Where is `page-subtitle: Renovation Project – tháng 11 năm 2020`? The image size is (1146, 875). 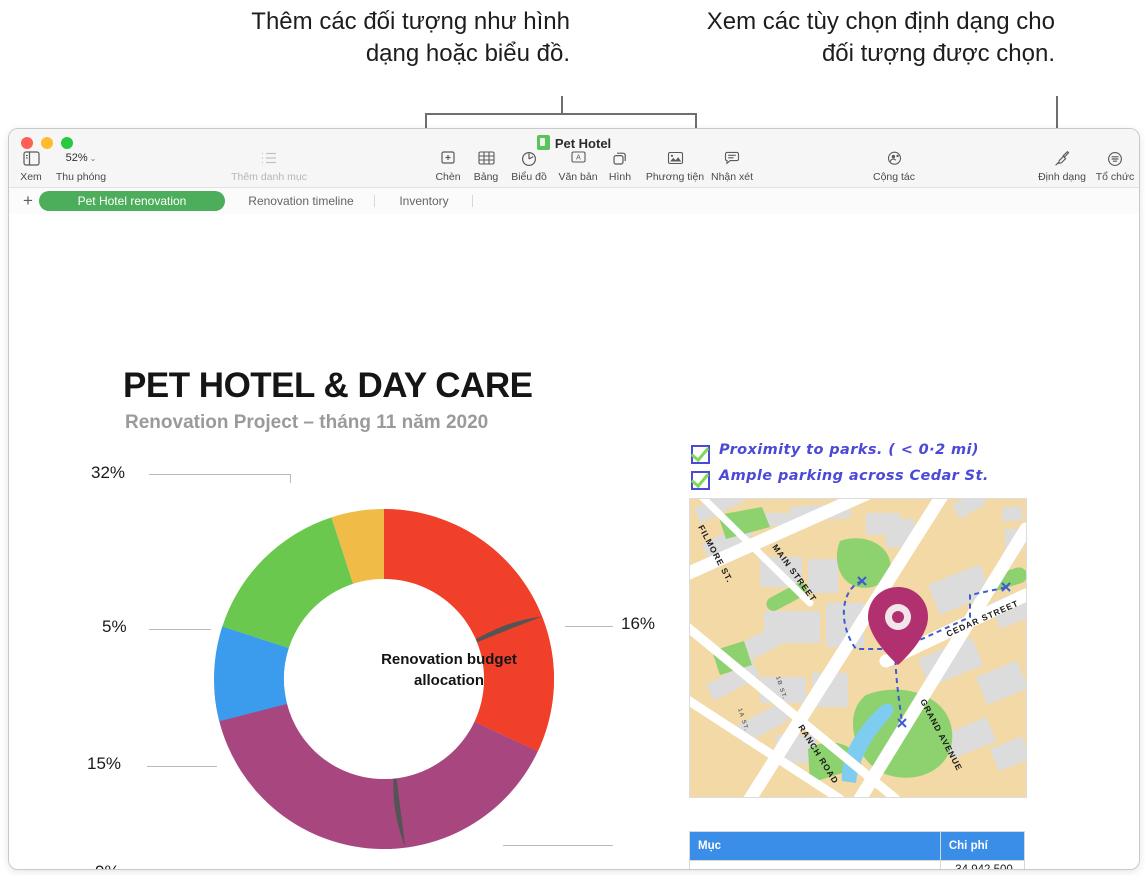 page-subtitle: Renovation Project – tháng 11 năm 2020 is located at coordinates (307, 422).